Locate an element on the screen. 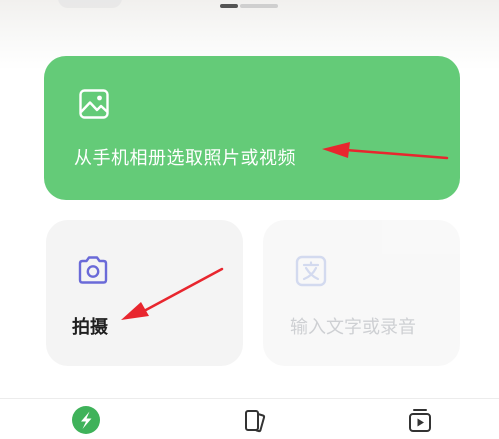 The width and height of the screenshot is (499, 439). take-photo-button: 拍摄 is located at coordinates (144, 293).